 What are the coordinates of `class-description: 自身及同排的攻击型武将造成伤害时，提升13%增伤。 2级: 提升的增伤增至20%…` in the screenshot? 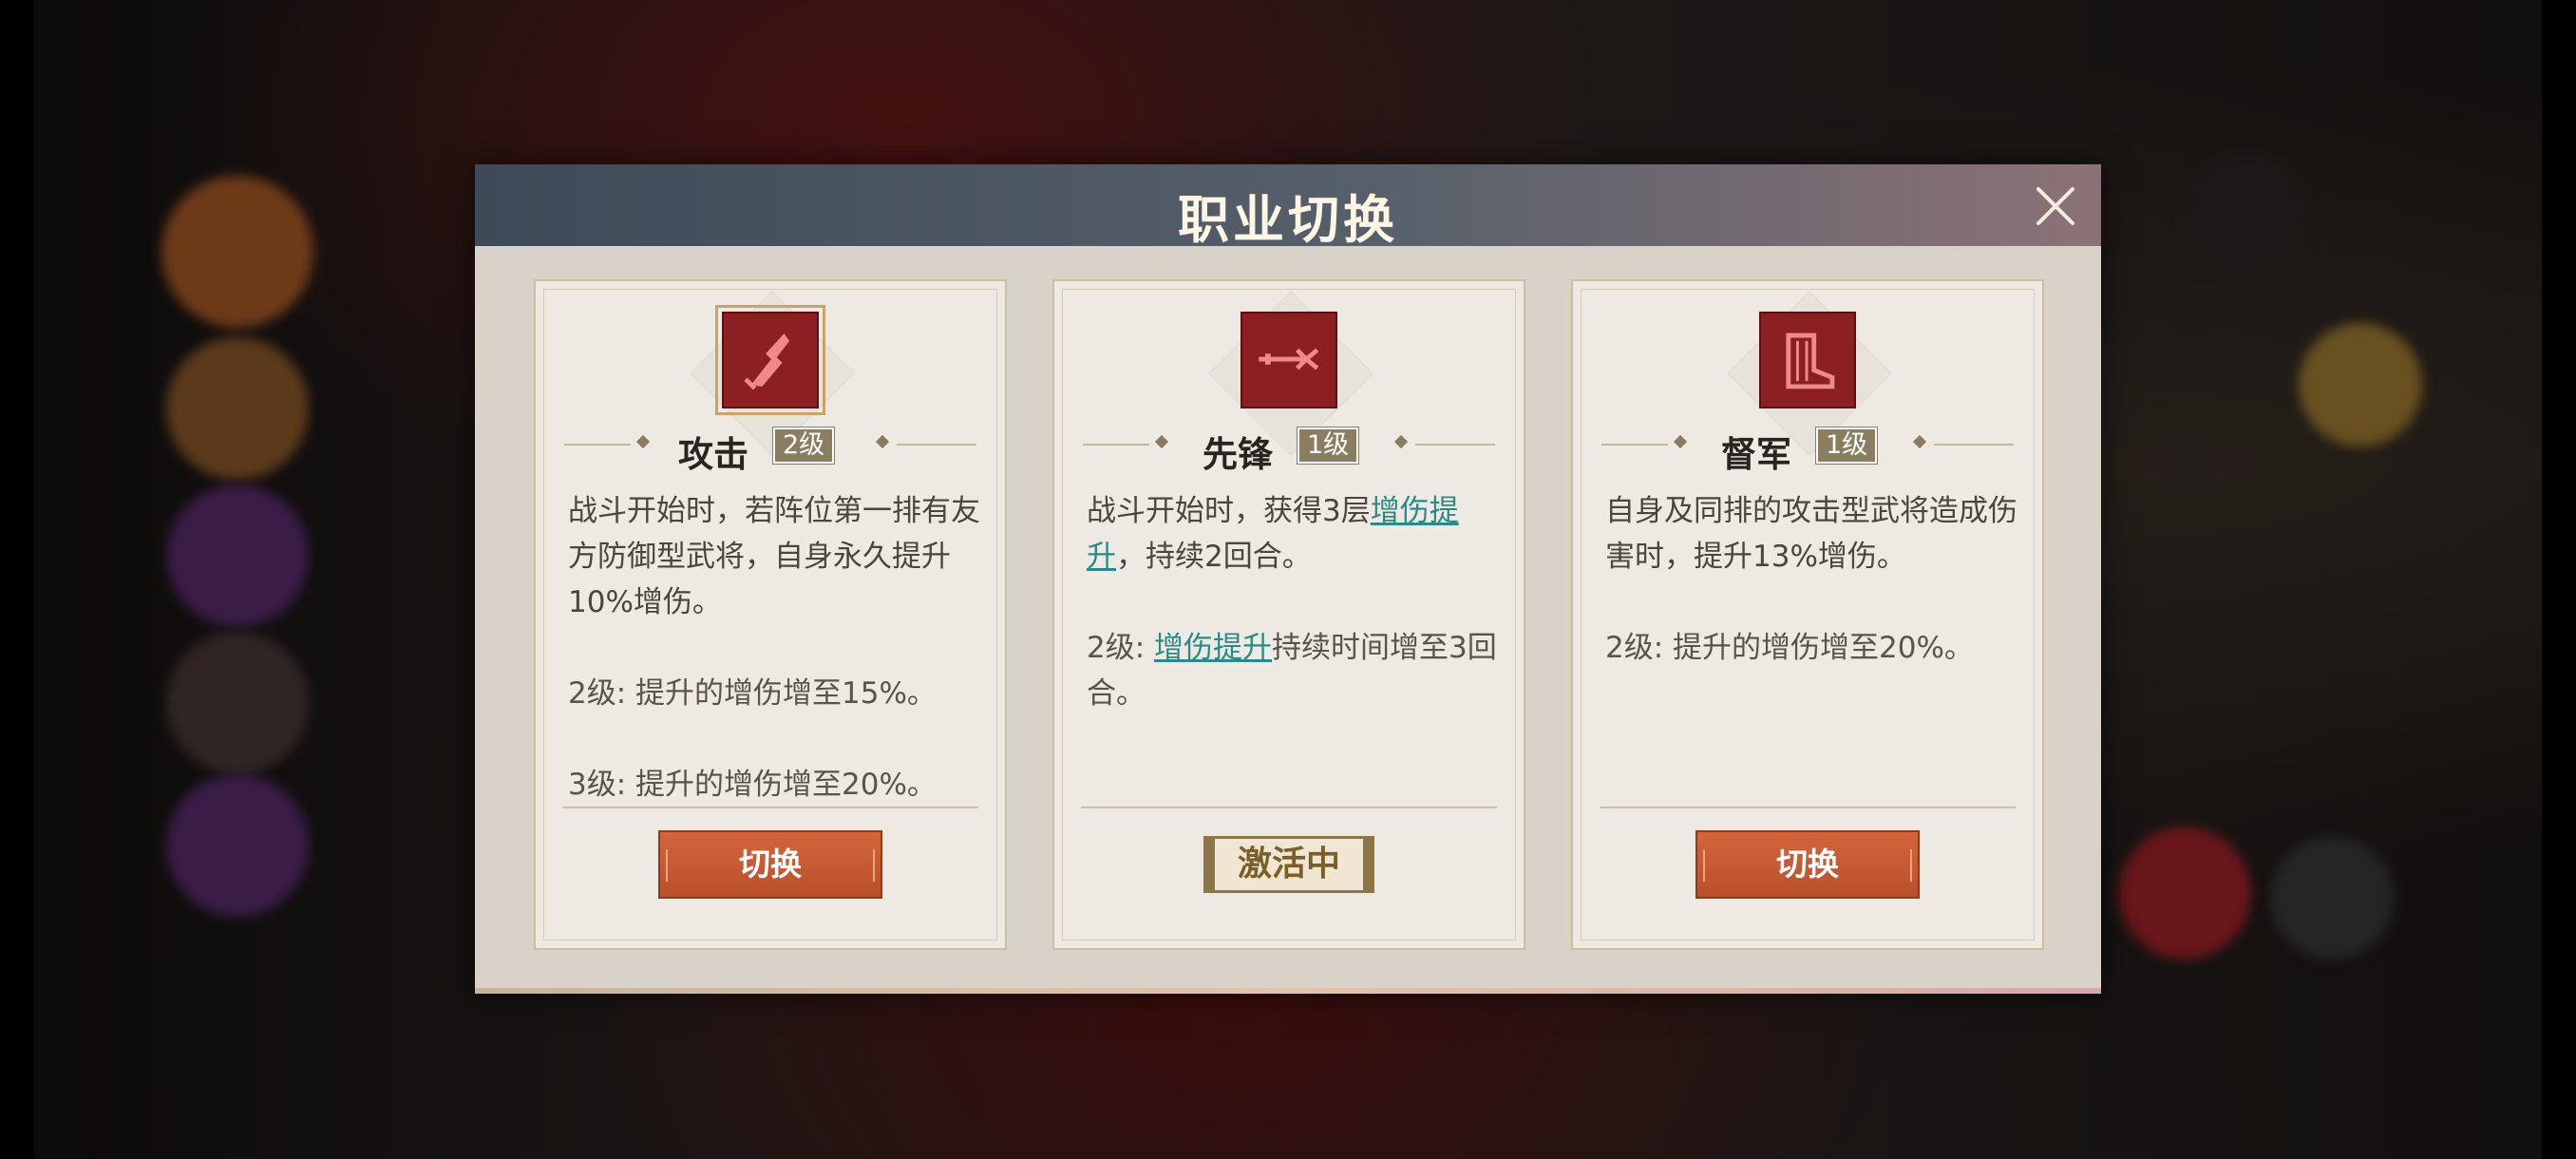 It's located at (1813, 579).